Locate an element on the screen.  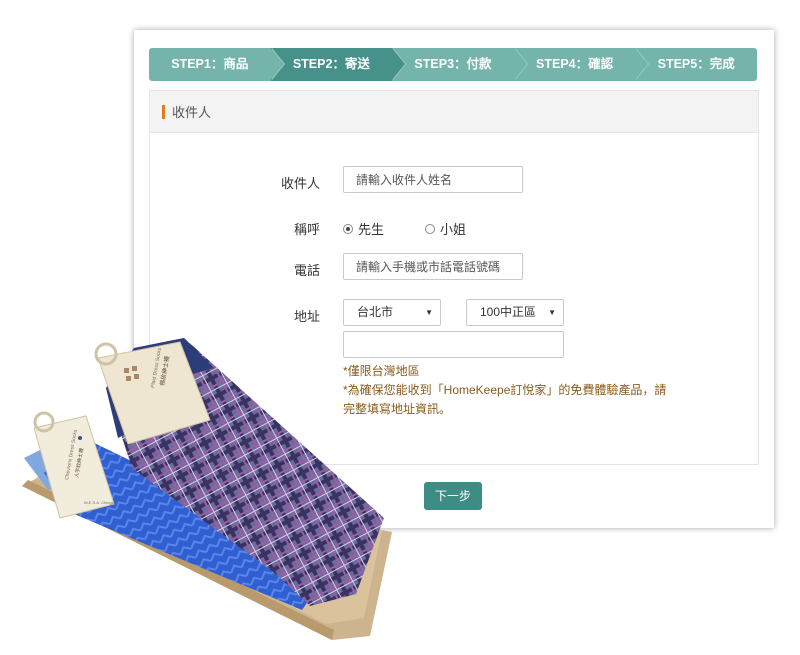
title-label: 稱呼 is located at coordinates (306, 229).